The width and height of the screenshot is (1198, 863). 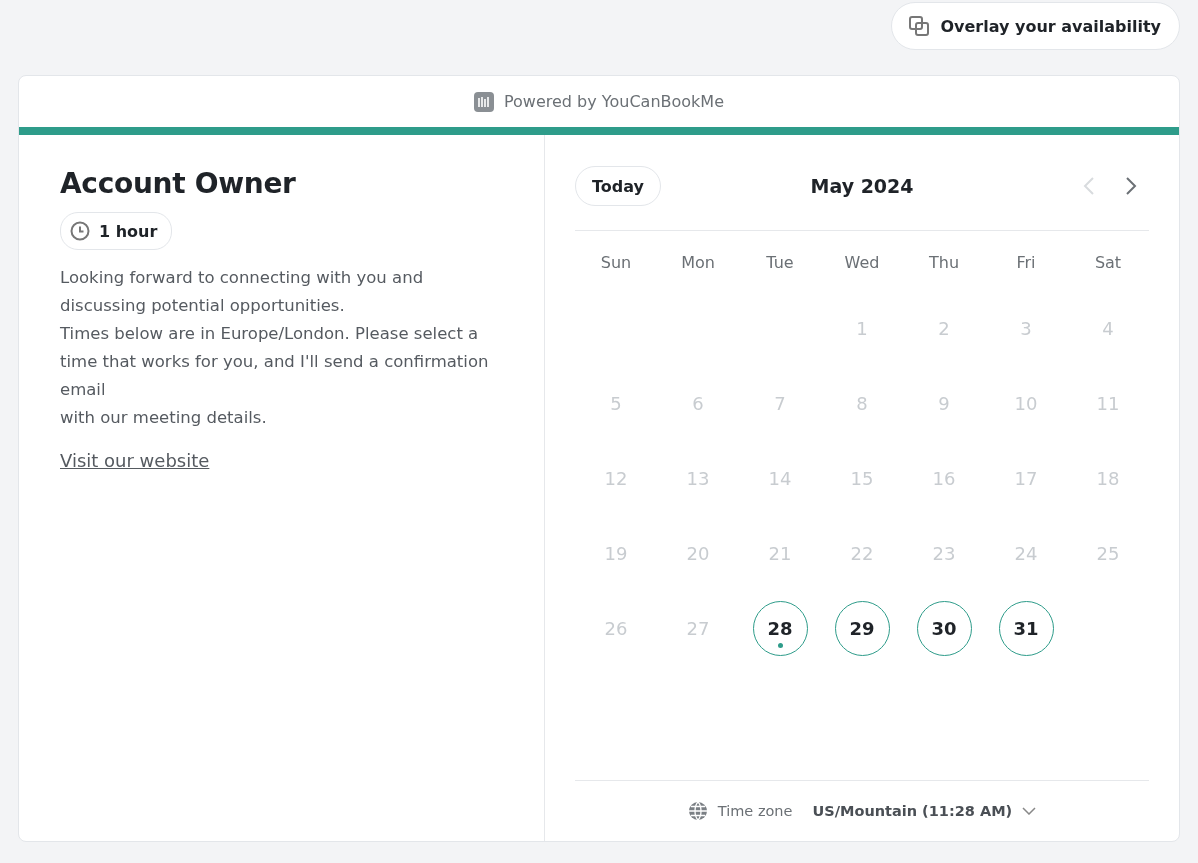 What do you see at coordinates (862, 628) in the screenshot?
I see `available-date-button: 29` at bounding box center [862, 628].